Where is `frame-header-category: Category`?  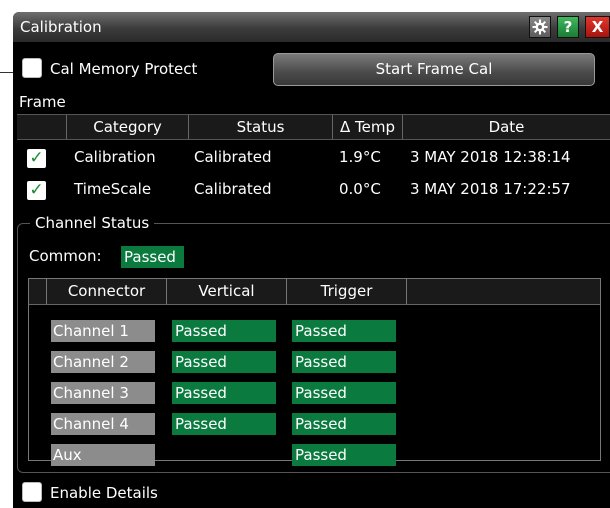
frame-header-category: Category is located at coordinates (127, 127).